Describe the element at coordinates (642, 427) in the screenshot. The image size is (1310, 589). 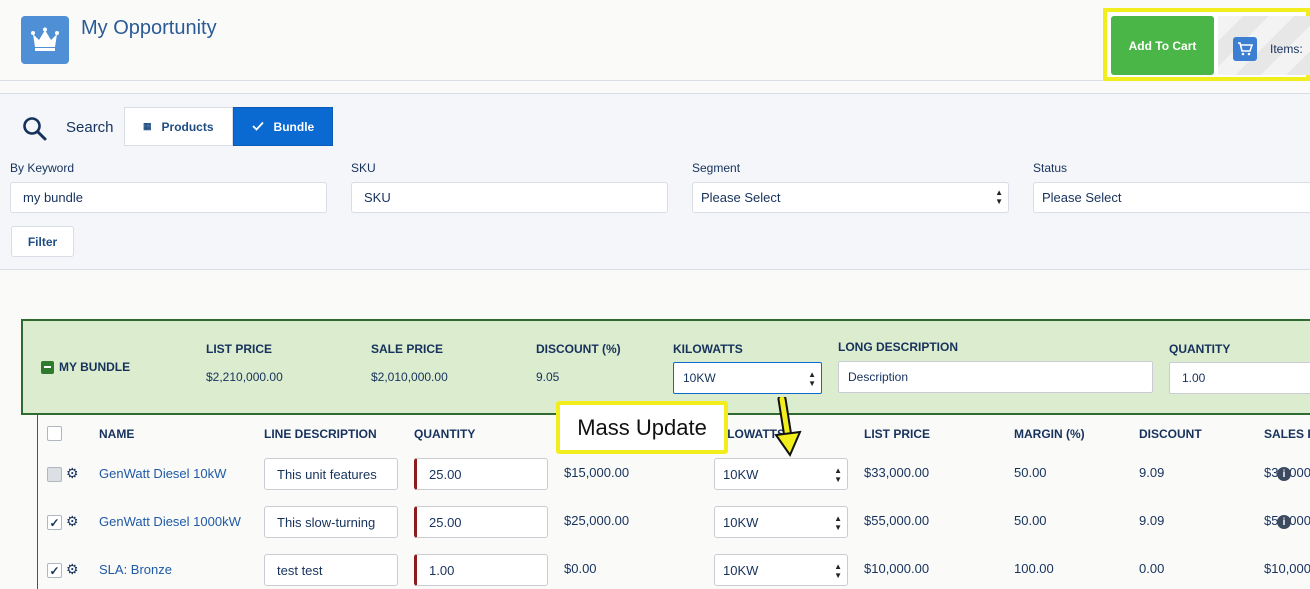
I see `mass-update-callout: Mass Update` at that location.